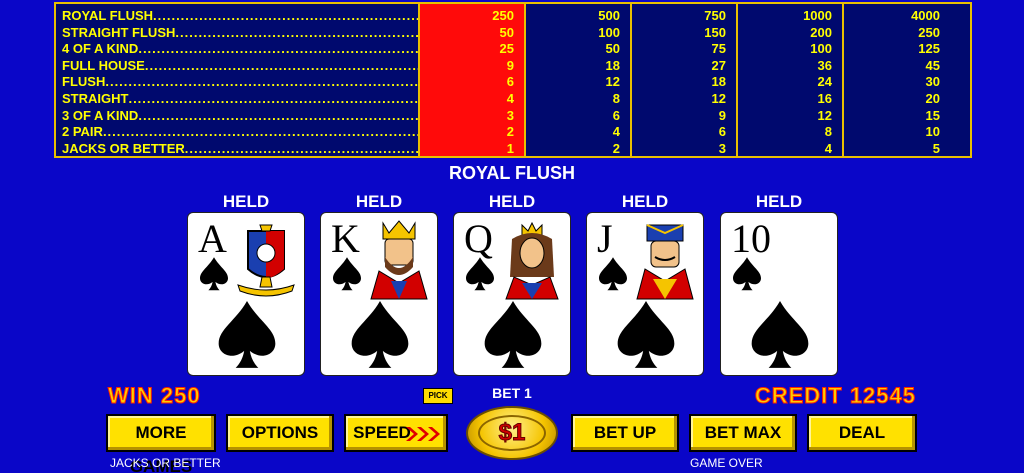 The image size is (1024, 473). I want to click on paytable-payout: 5, so click(936, 148).